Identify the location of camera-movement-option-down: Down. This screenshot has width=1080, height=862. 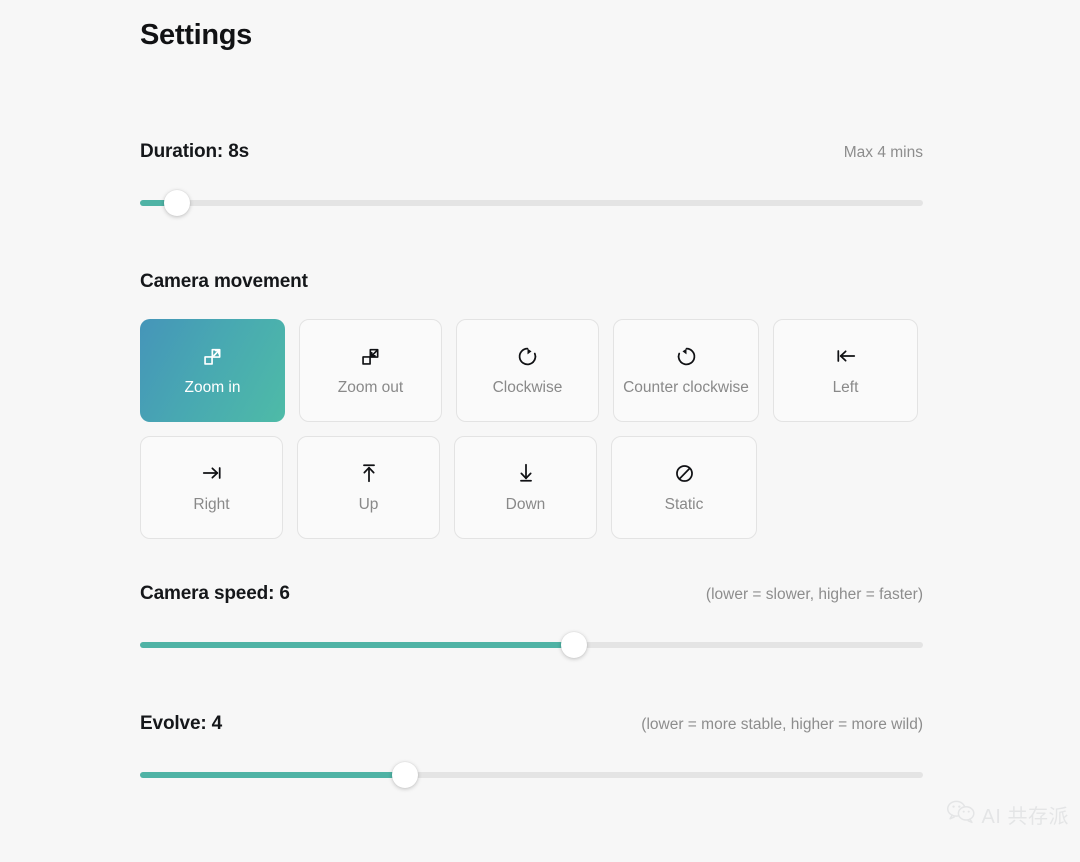
(525, 487).